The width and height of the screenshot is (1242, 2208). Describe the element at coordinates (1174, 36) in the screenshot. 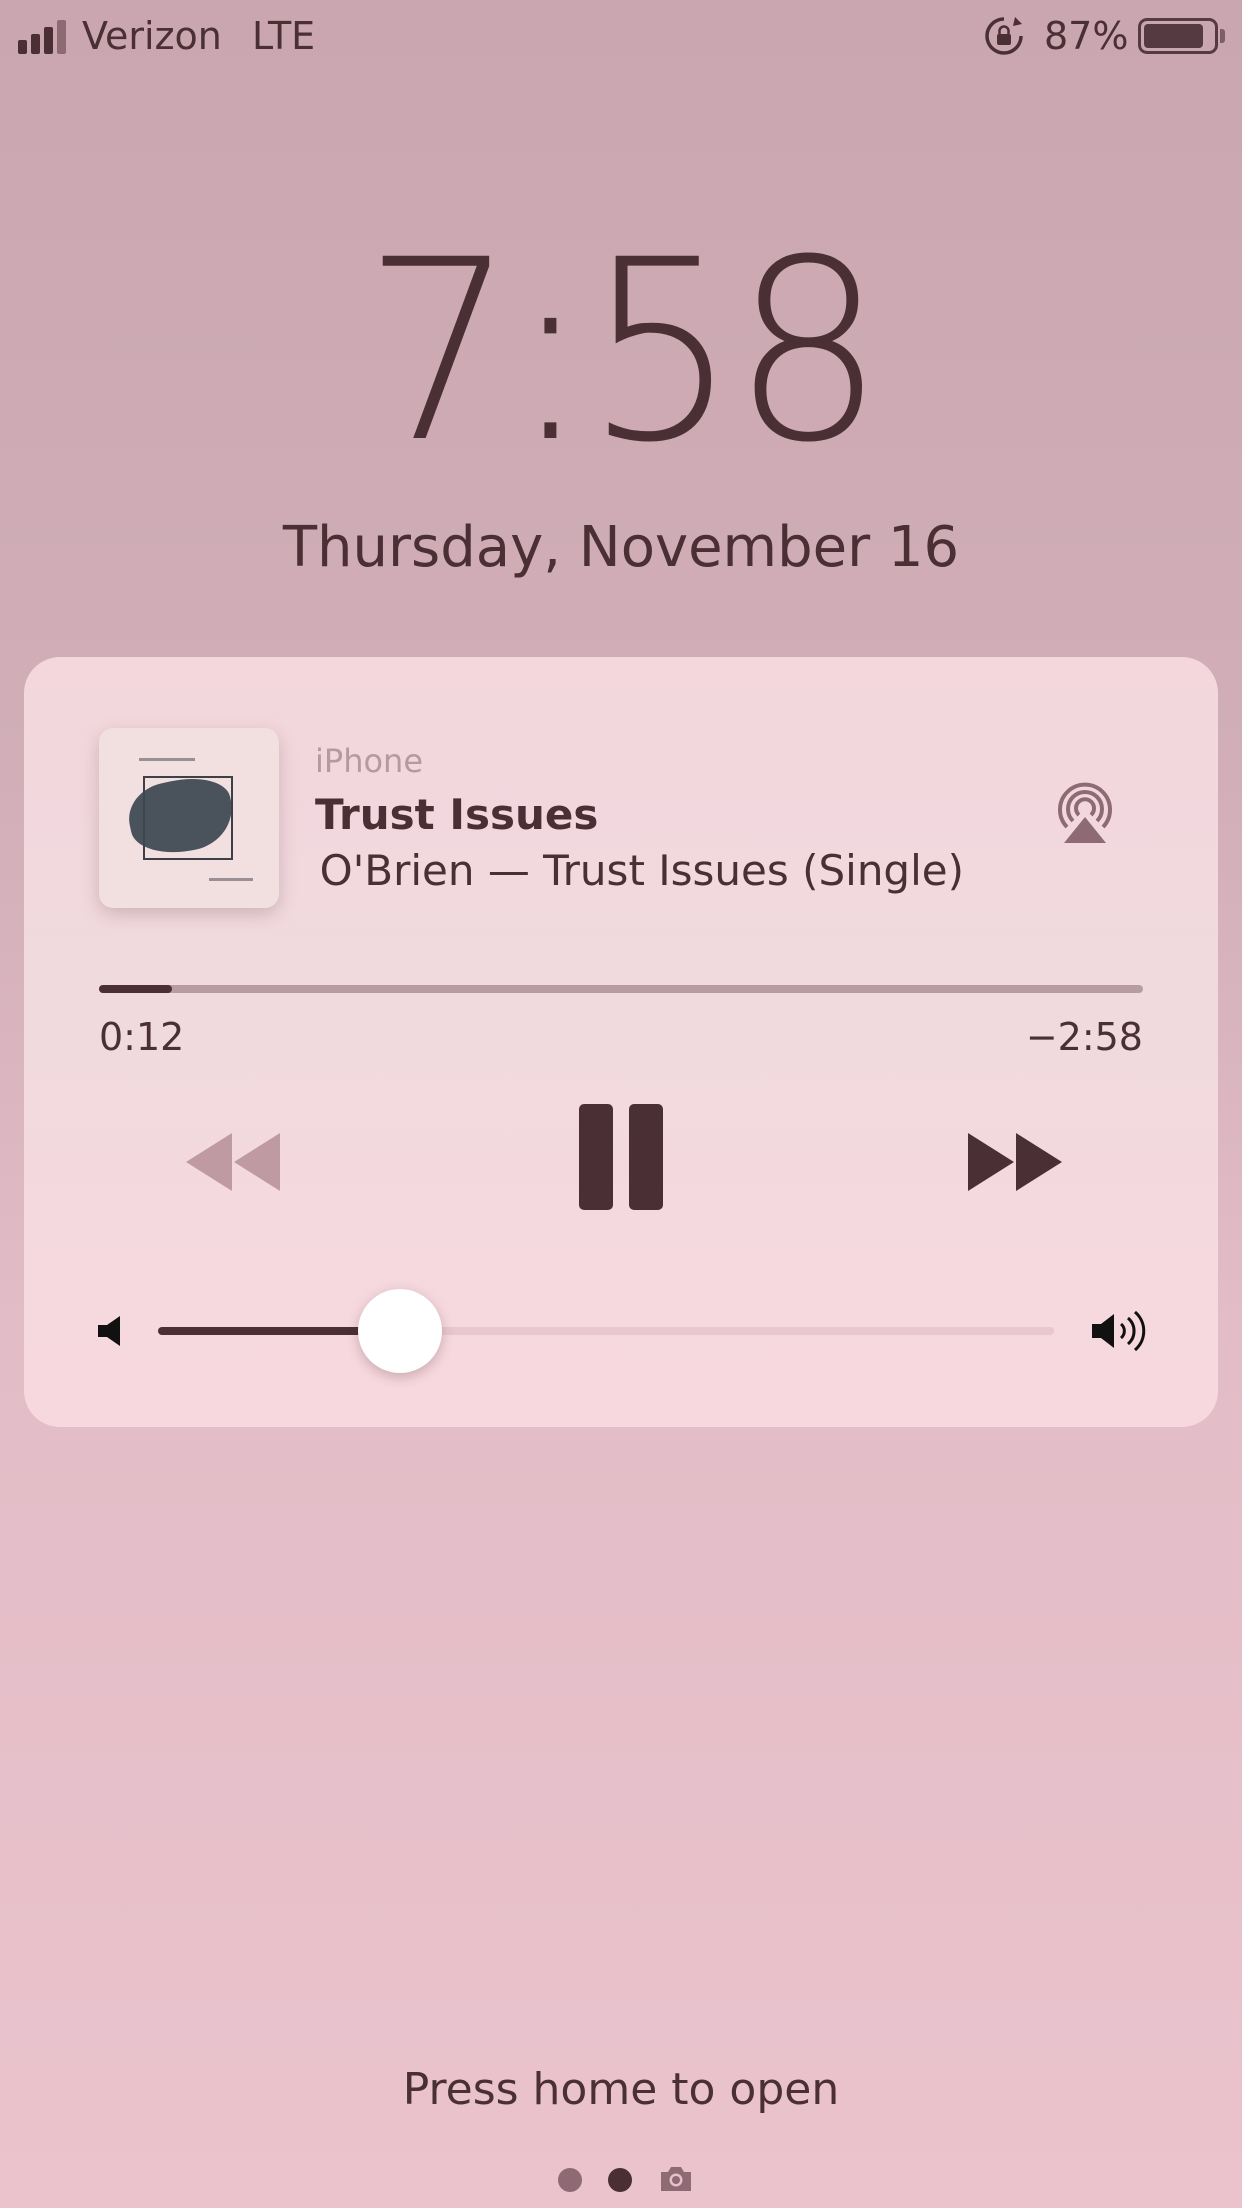

I see `battery-fill` at that location.